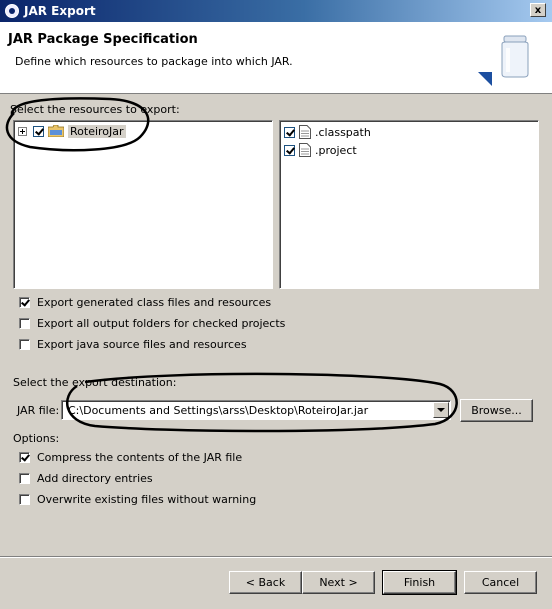  Describe the element at coordinates (24, 323) in the screenshot. I see `export-output-folders-checkbox` at that location.